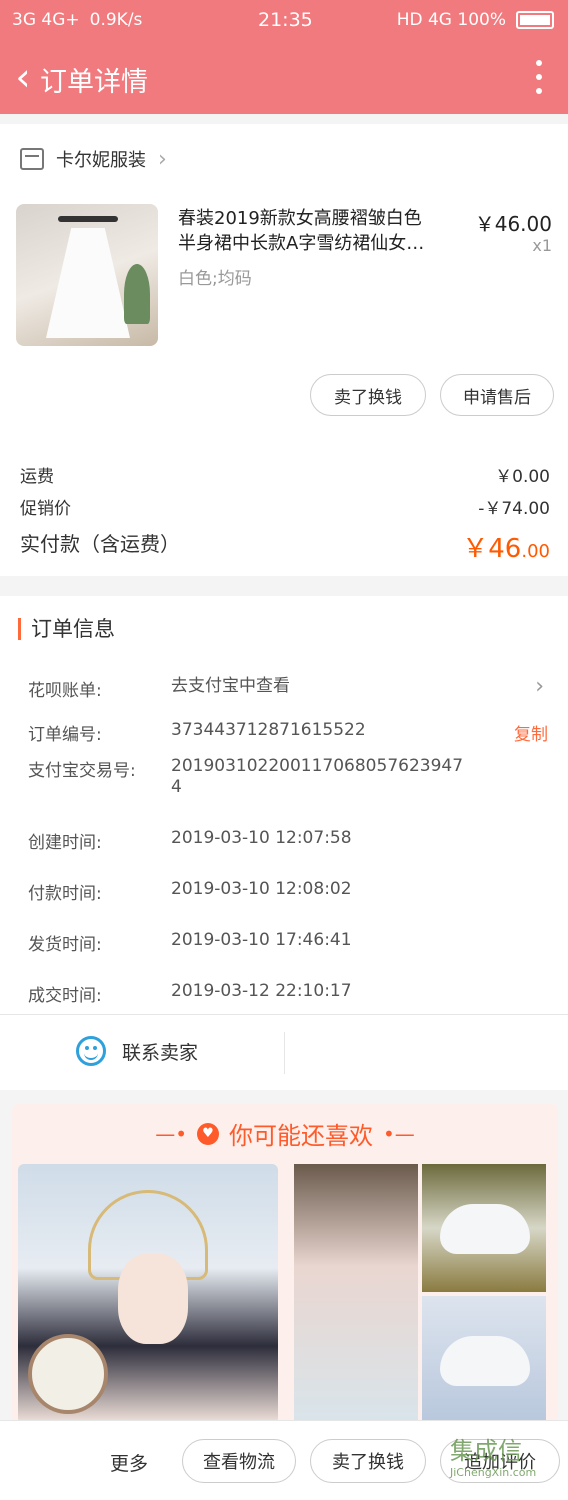  I want to click on promo-row: 促销价 -￥74.00, so click(285, 506).